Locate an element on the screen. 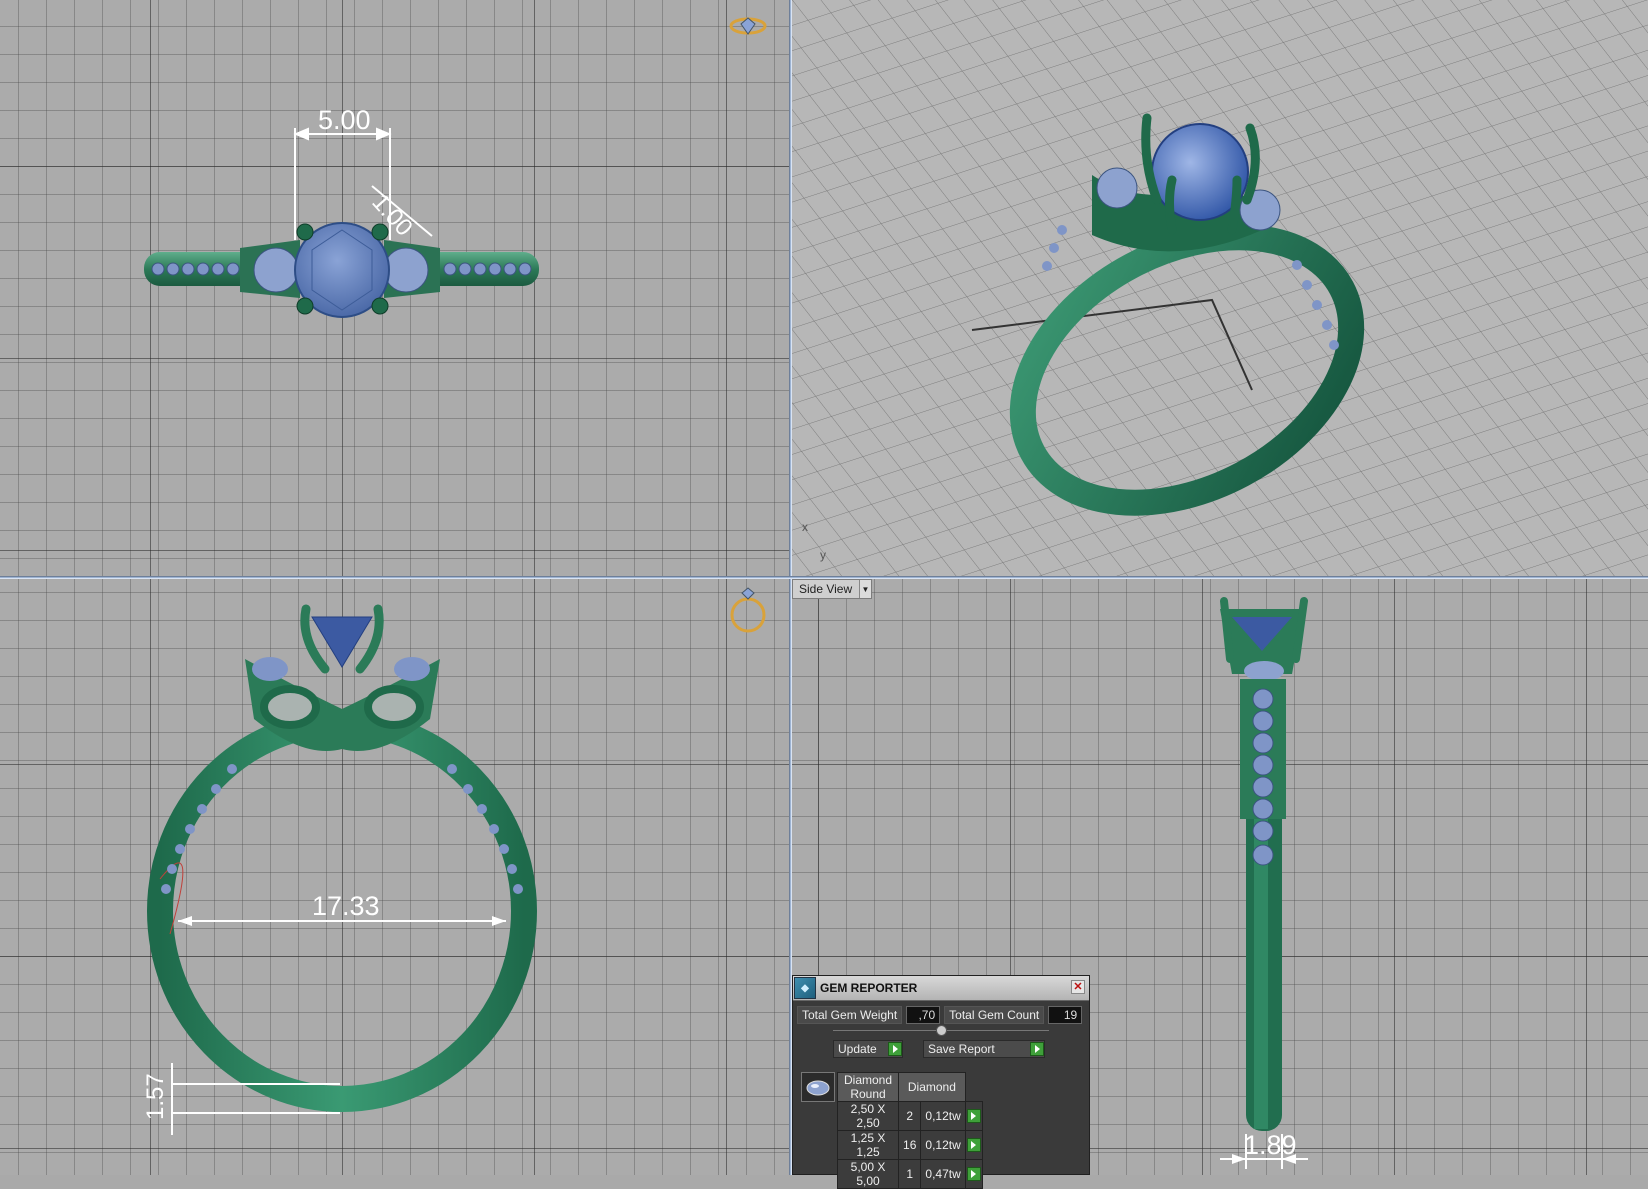 Image resolution: width=1648 pixels, height=1189 pixels. table-header-shape: Diamond Round is located at coordinates (868, 1087).